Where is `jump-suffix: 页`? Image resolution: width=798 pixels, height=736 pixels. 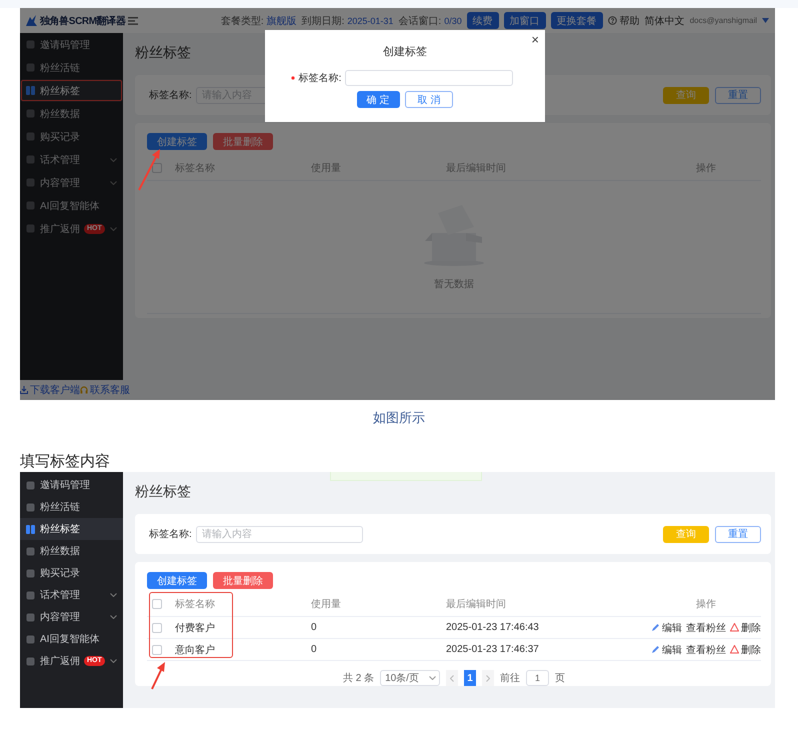
jump-suffix: 页 is located at coordinates (560, 678).